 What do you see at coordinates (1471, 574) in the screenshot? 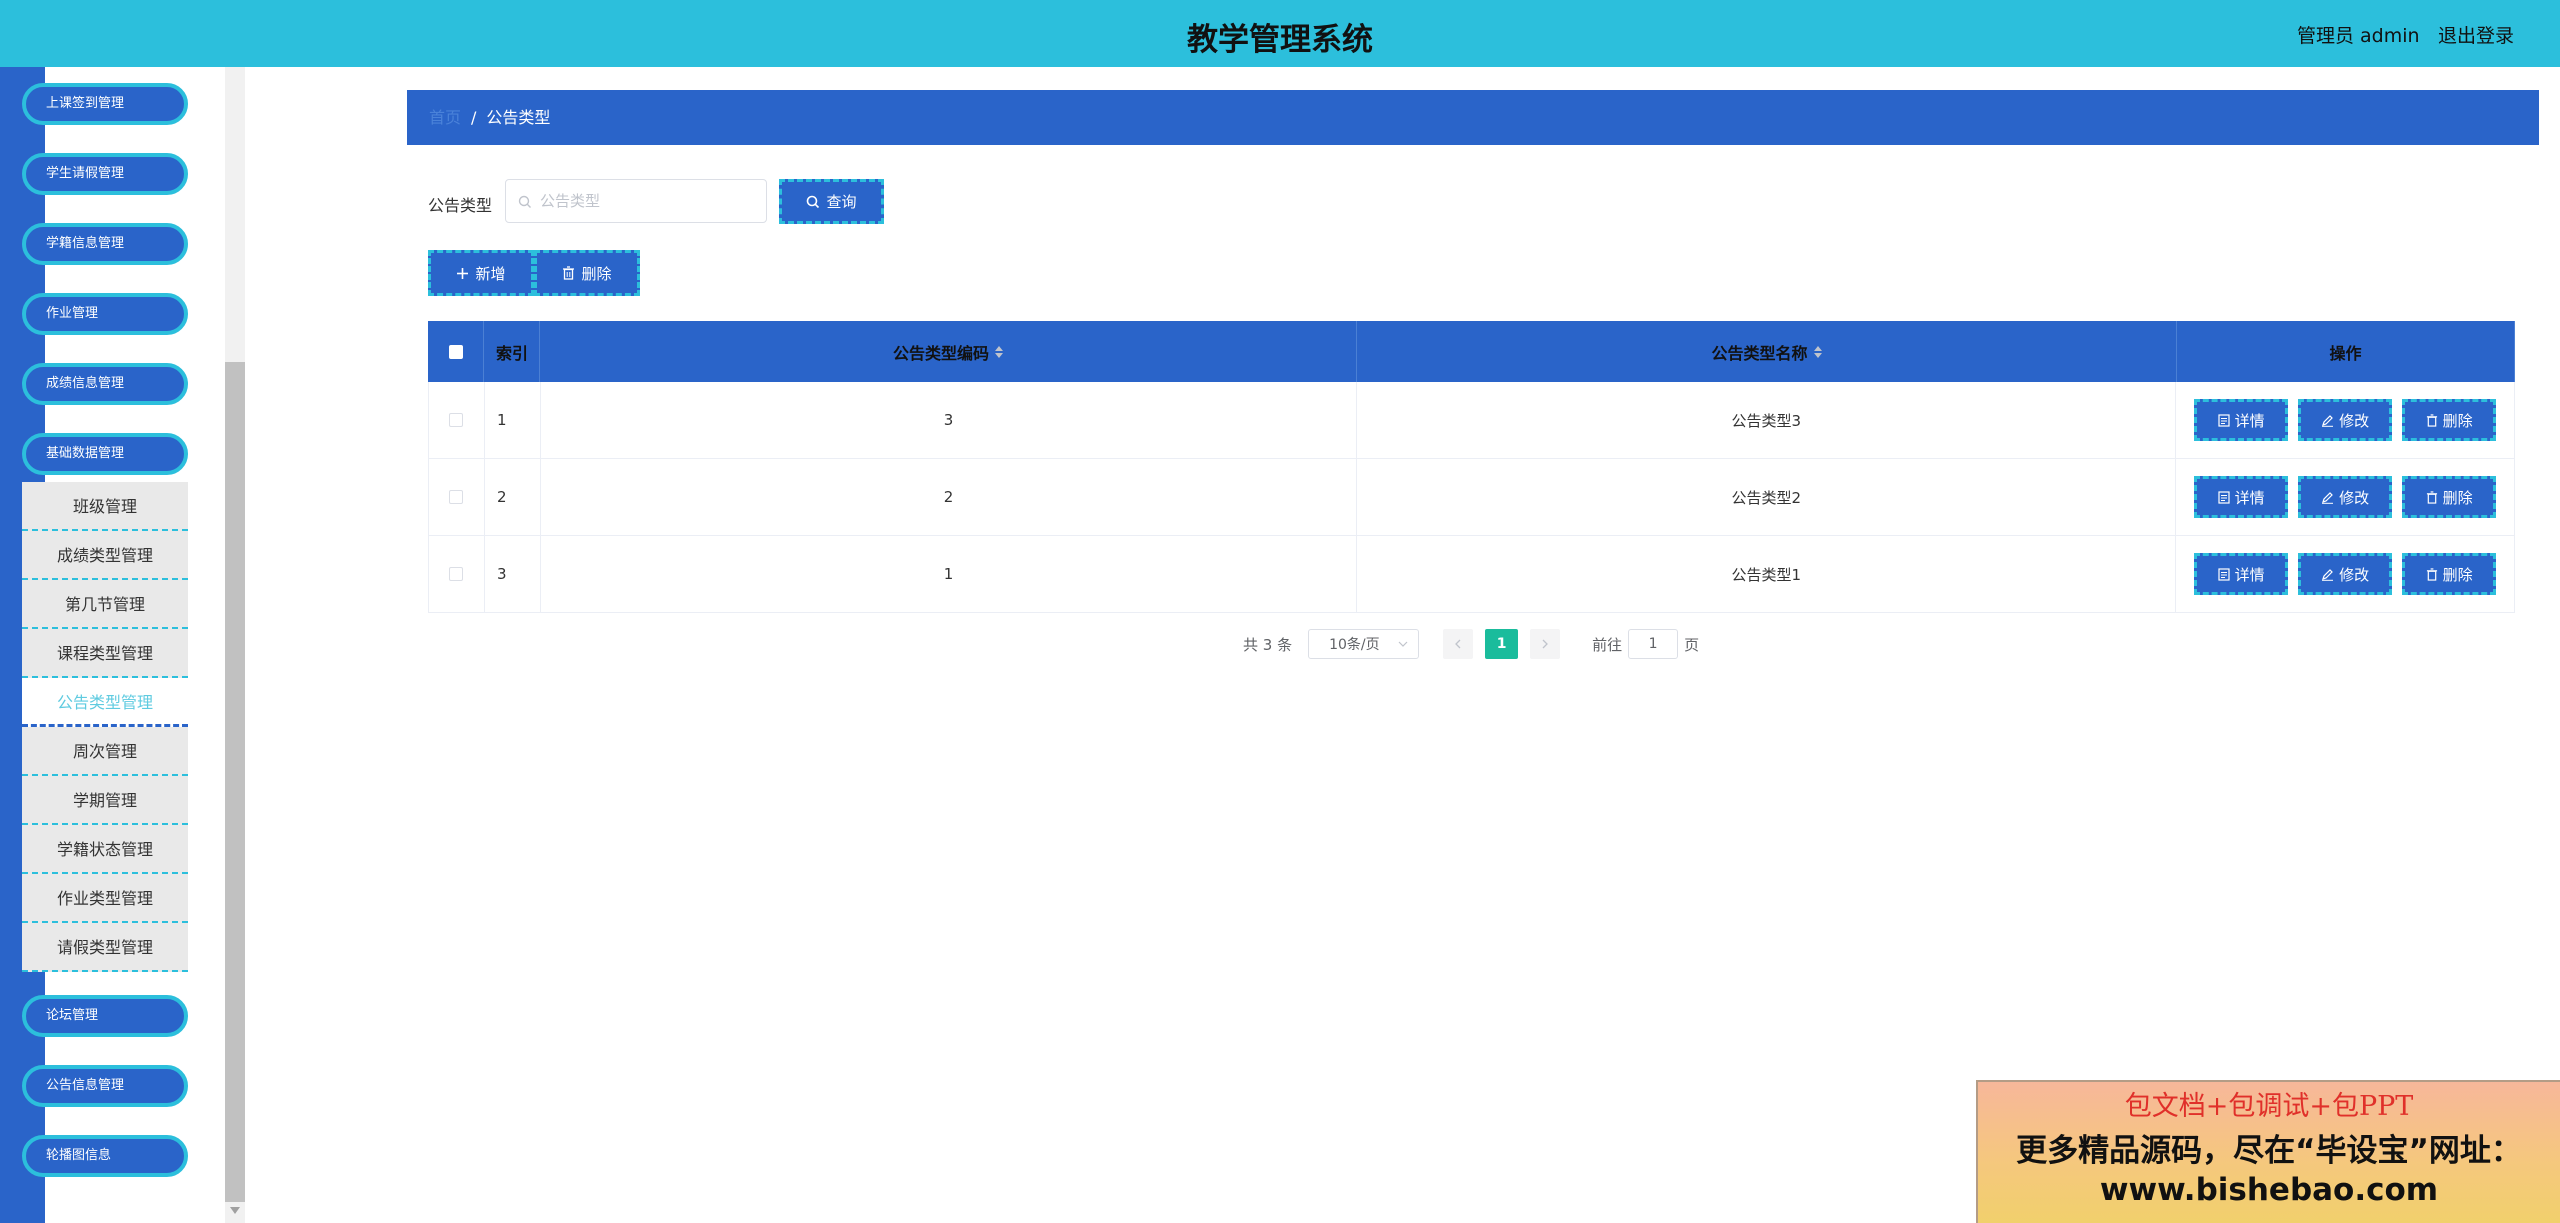
I see `table-row: 3 1 公告类型1 详情 修改 删除` at bounding box center [1471, 574].